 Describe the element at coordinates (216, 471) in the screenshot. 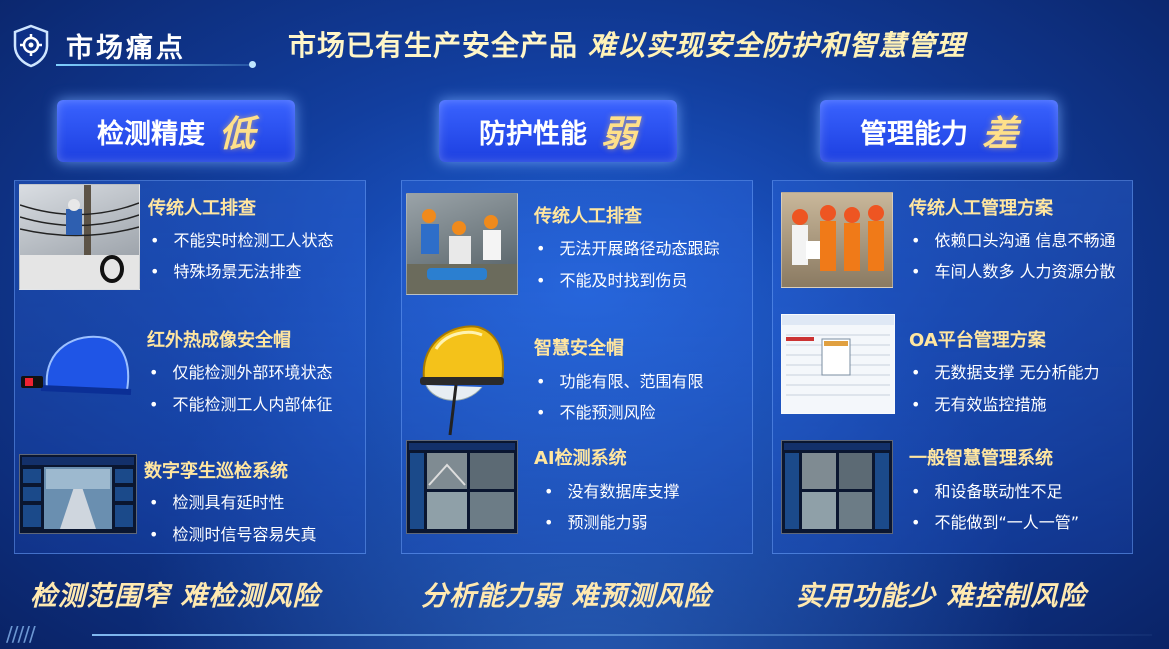

I see `item-title: 数字孪生巡检系统` at that location.